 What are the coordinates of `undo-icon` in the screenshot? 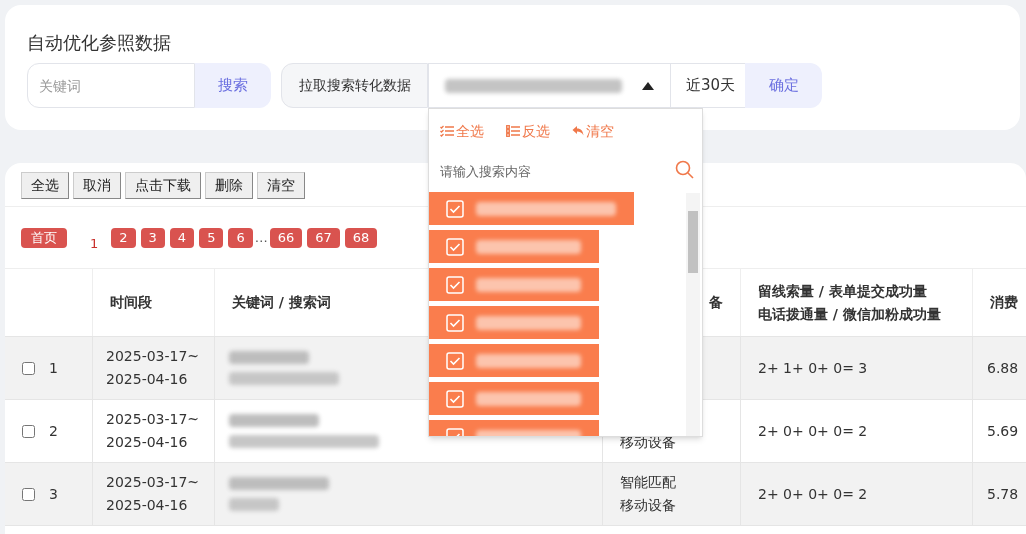 It's located at (578, 131).